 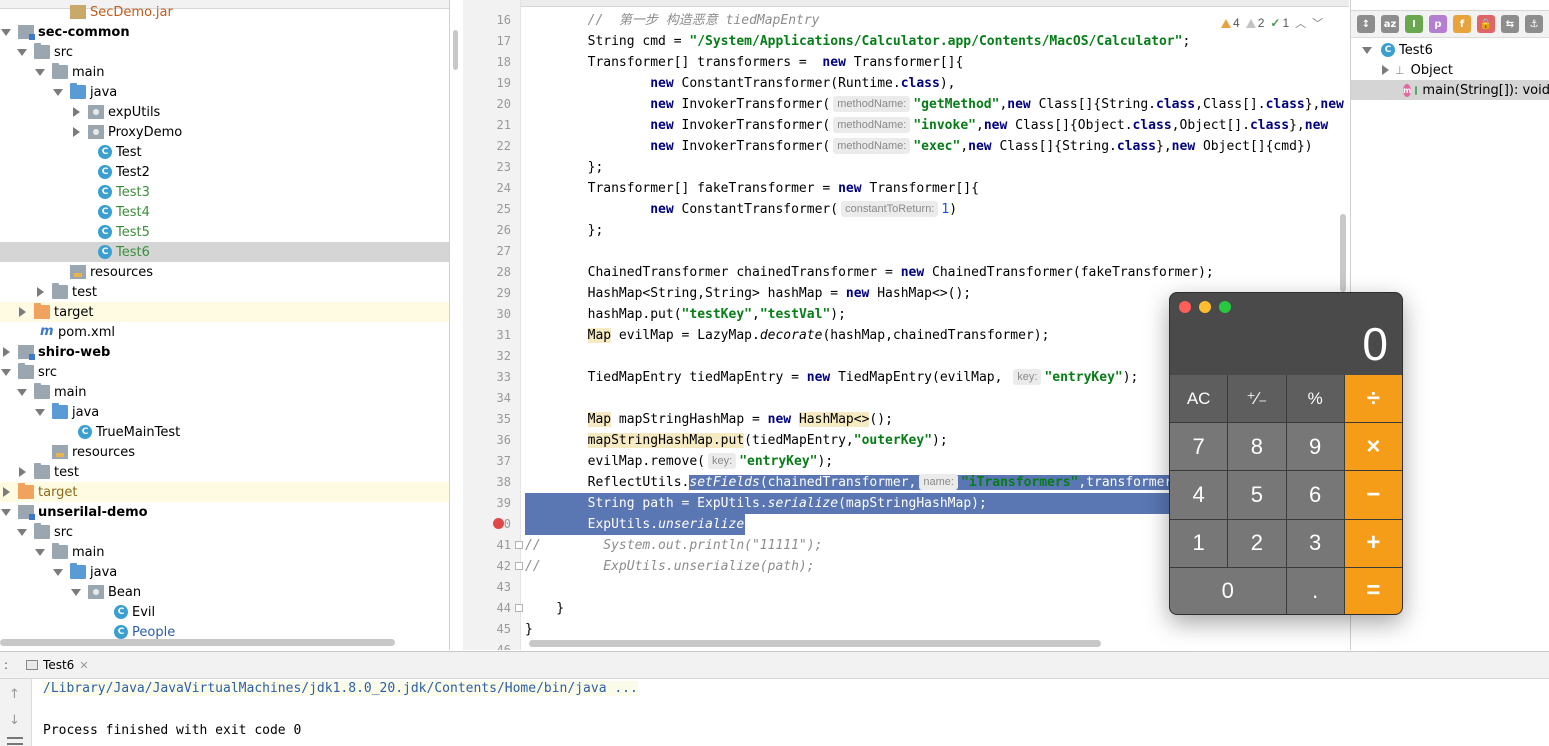 What do you see at coordinates (1450, 50) in the screenshot?
I see `structure-item-test6: C Test6` at bounding box center [1450, 50].